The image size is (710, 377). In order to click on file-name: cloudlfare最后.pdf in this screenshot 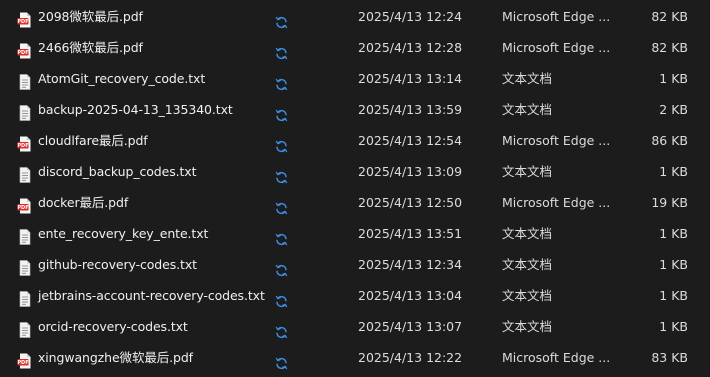, I will do `click(93, 140)`.